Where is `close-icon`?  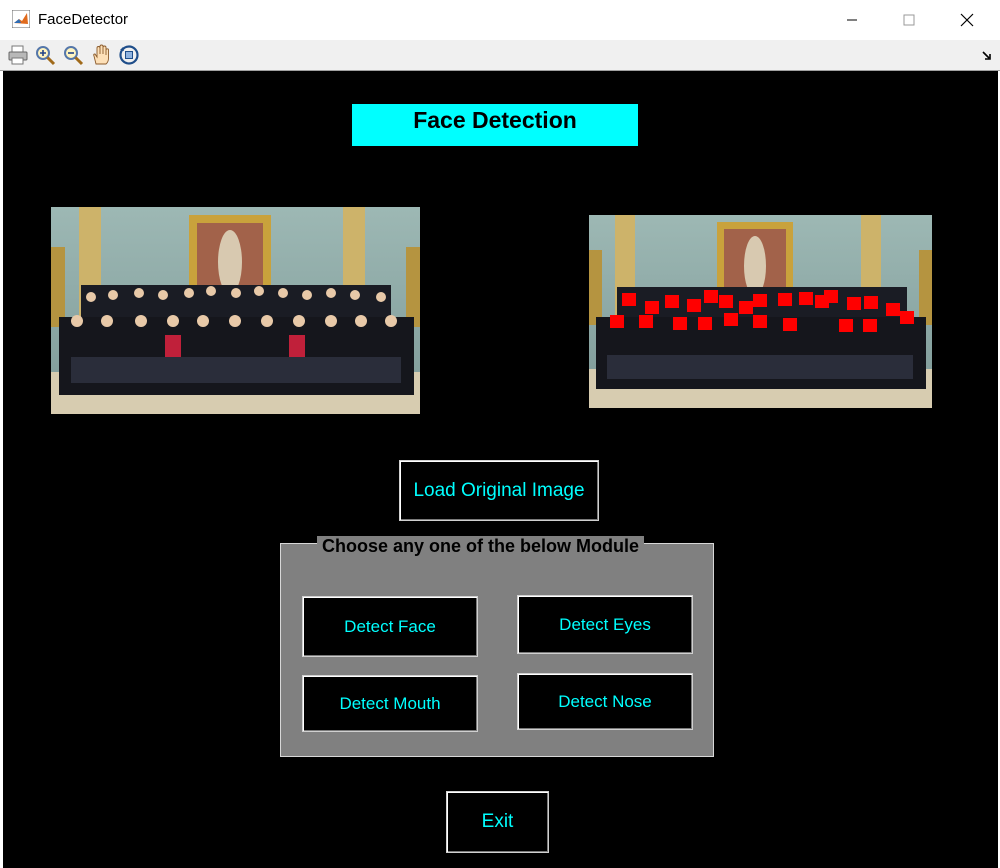 close-icon is located at coordinates (967, 20).